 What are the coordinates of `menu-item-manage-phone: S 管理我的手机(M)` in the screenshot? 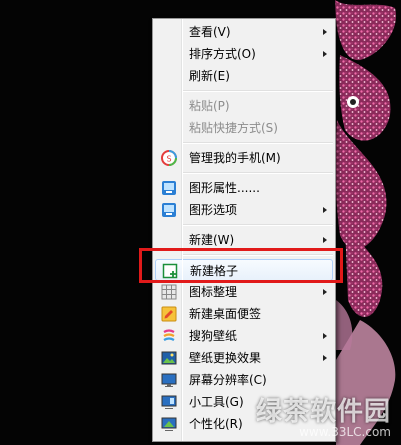 It's located at (244, 158).